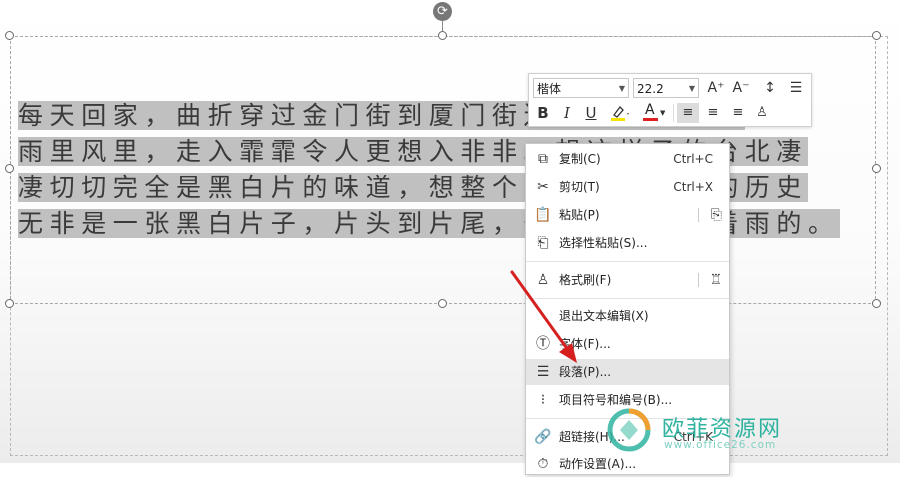  Describe the element at coordinates (543, 316) in the screenshot. I see `annotation-arrow` at that location.